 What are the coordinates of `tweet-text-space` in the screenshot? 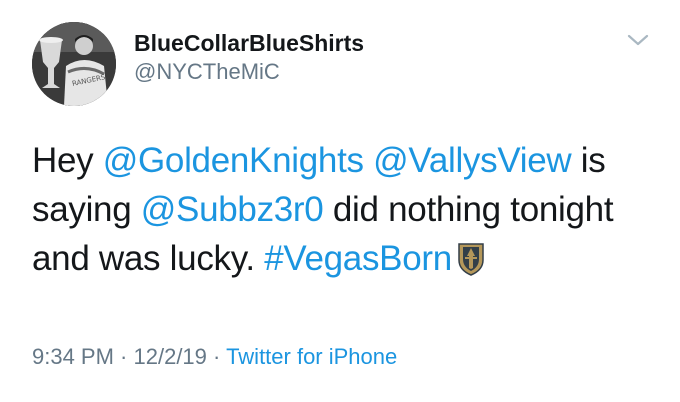 It's located at (368, 160).